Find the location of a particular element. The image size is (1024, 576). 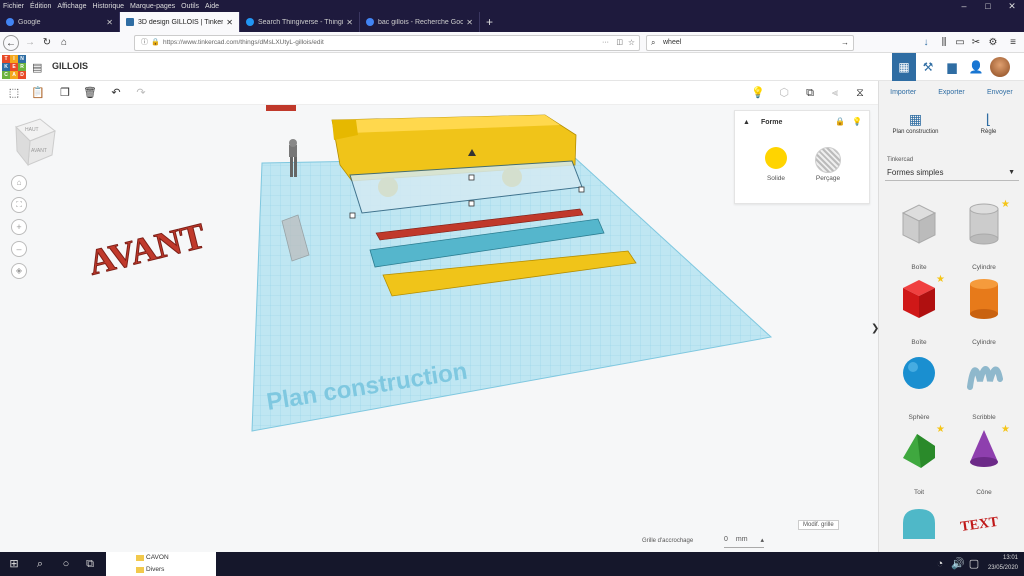

search-go-icon: → is located at coordinates (845, 43).